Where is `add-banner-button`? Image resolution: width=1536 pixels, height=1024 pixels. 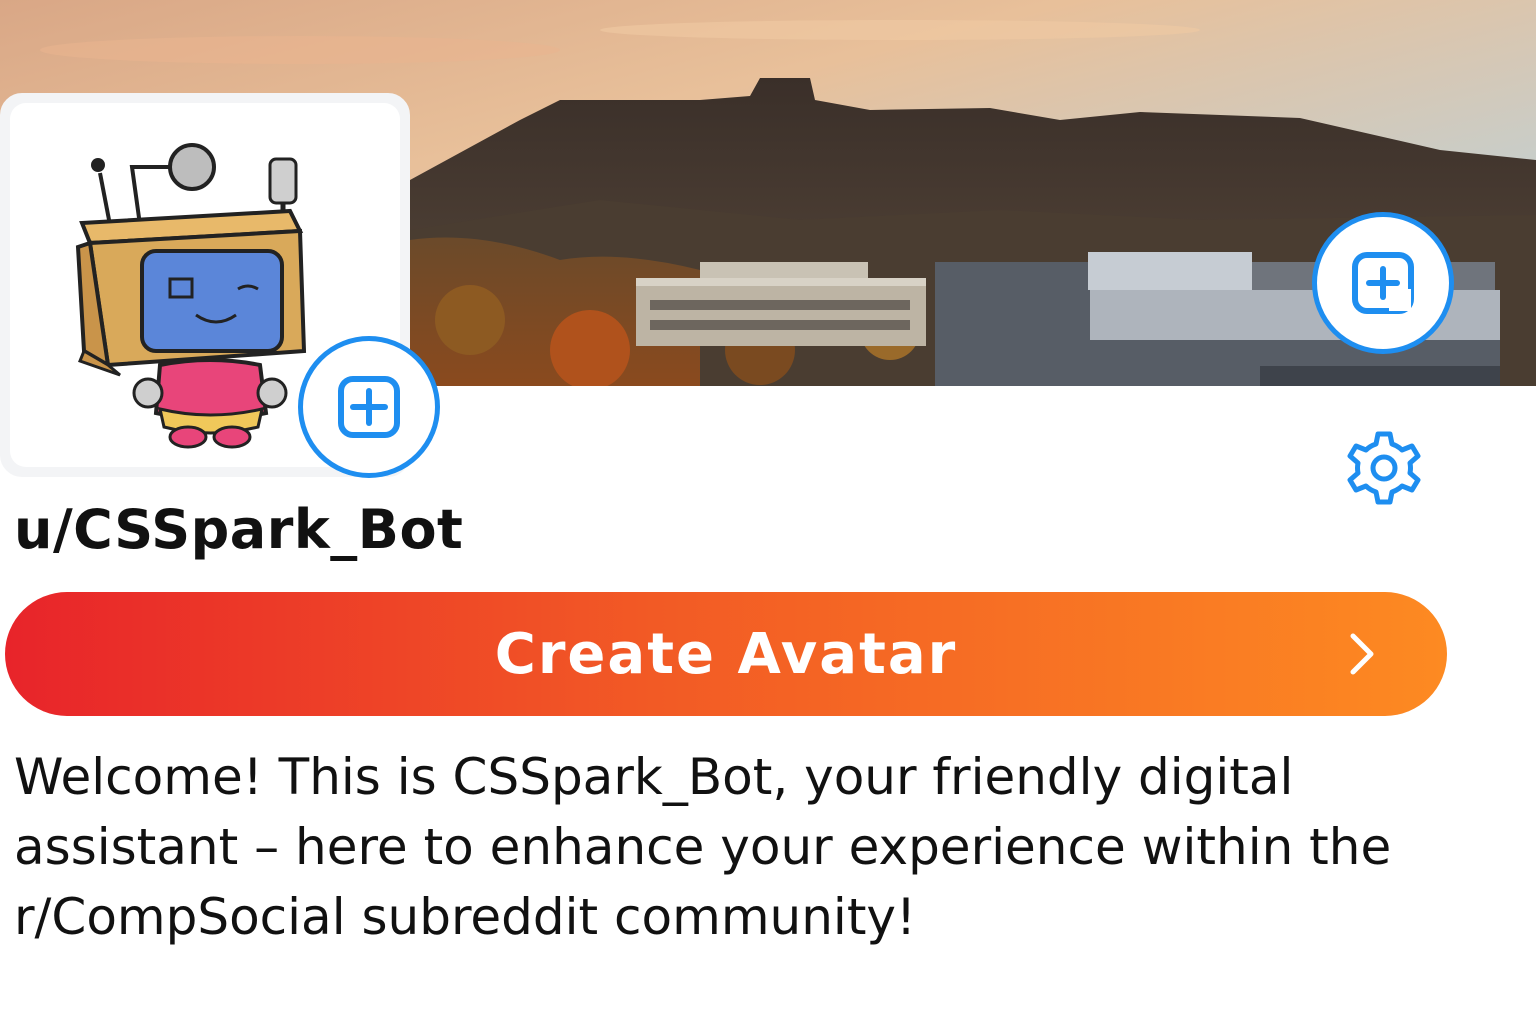
add-banner-button is located at coordinates (1383, 283).